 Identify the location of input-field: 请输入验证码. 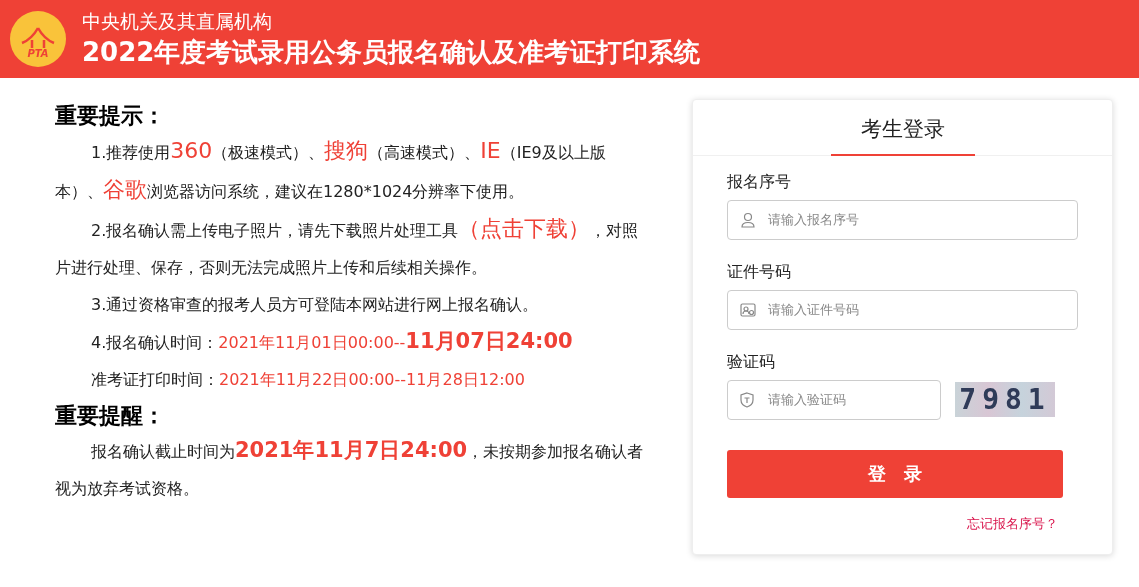
(834, 399).